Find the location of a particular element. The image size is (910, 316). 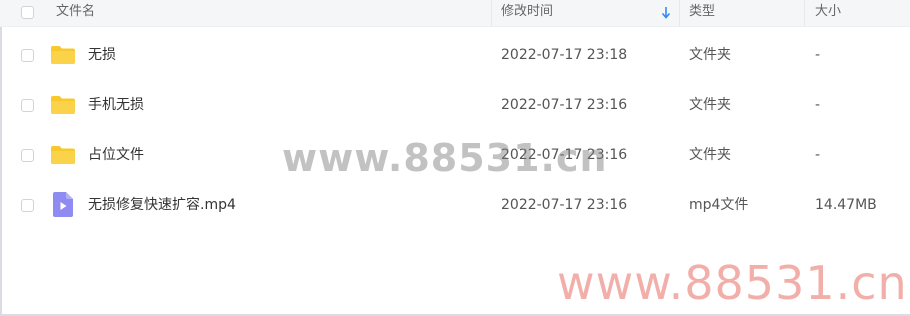

column-header-type: 类型 is located at coordinates (702, 13).